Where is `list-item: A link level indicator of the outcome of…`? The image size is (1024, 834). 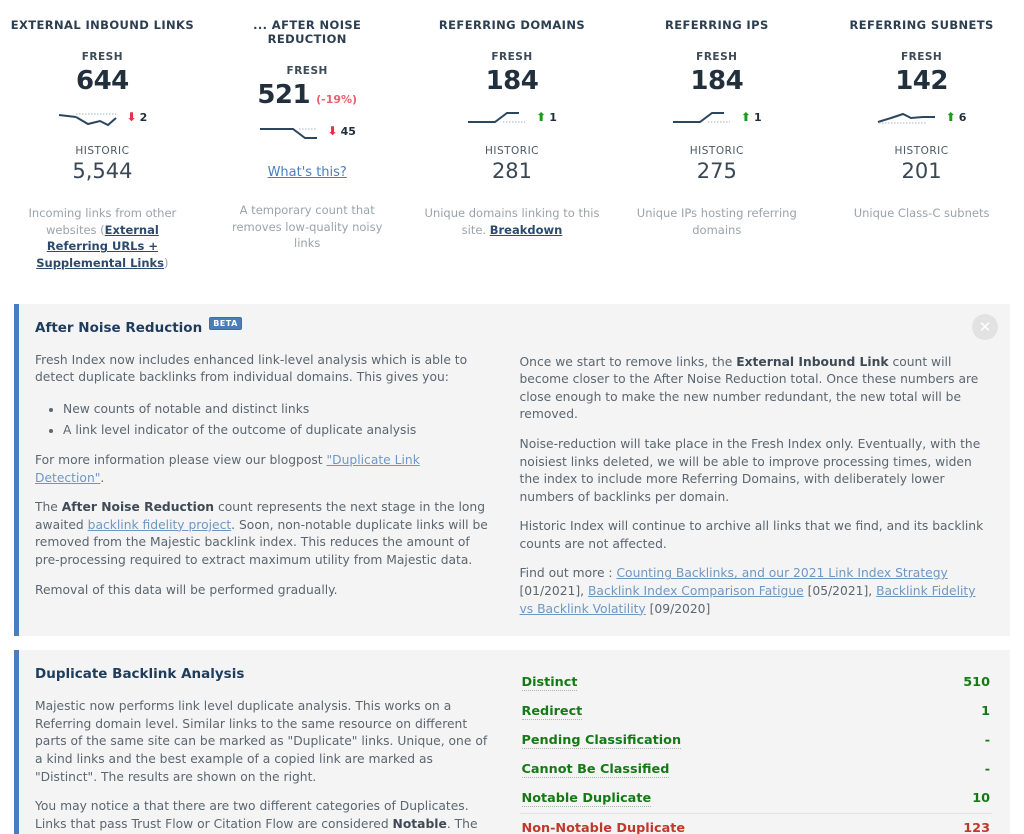
list-item: A link level indicator of the outcome of… is located at coordinates (276, 430).